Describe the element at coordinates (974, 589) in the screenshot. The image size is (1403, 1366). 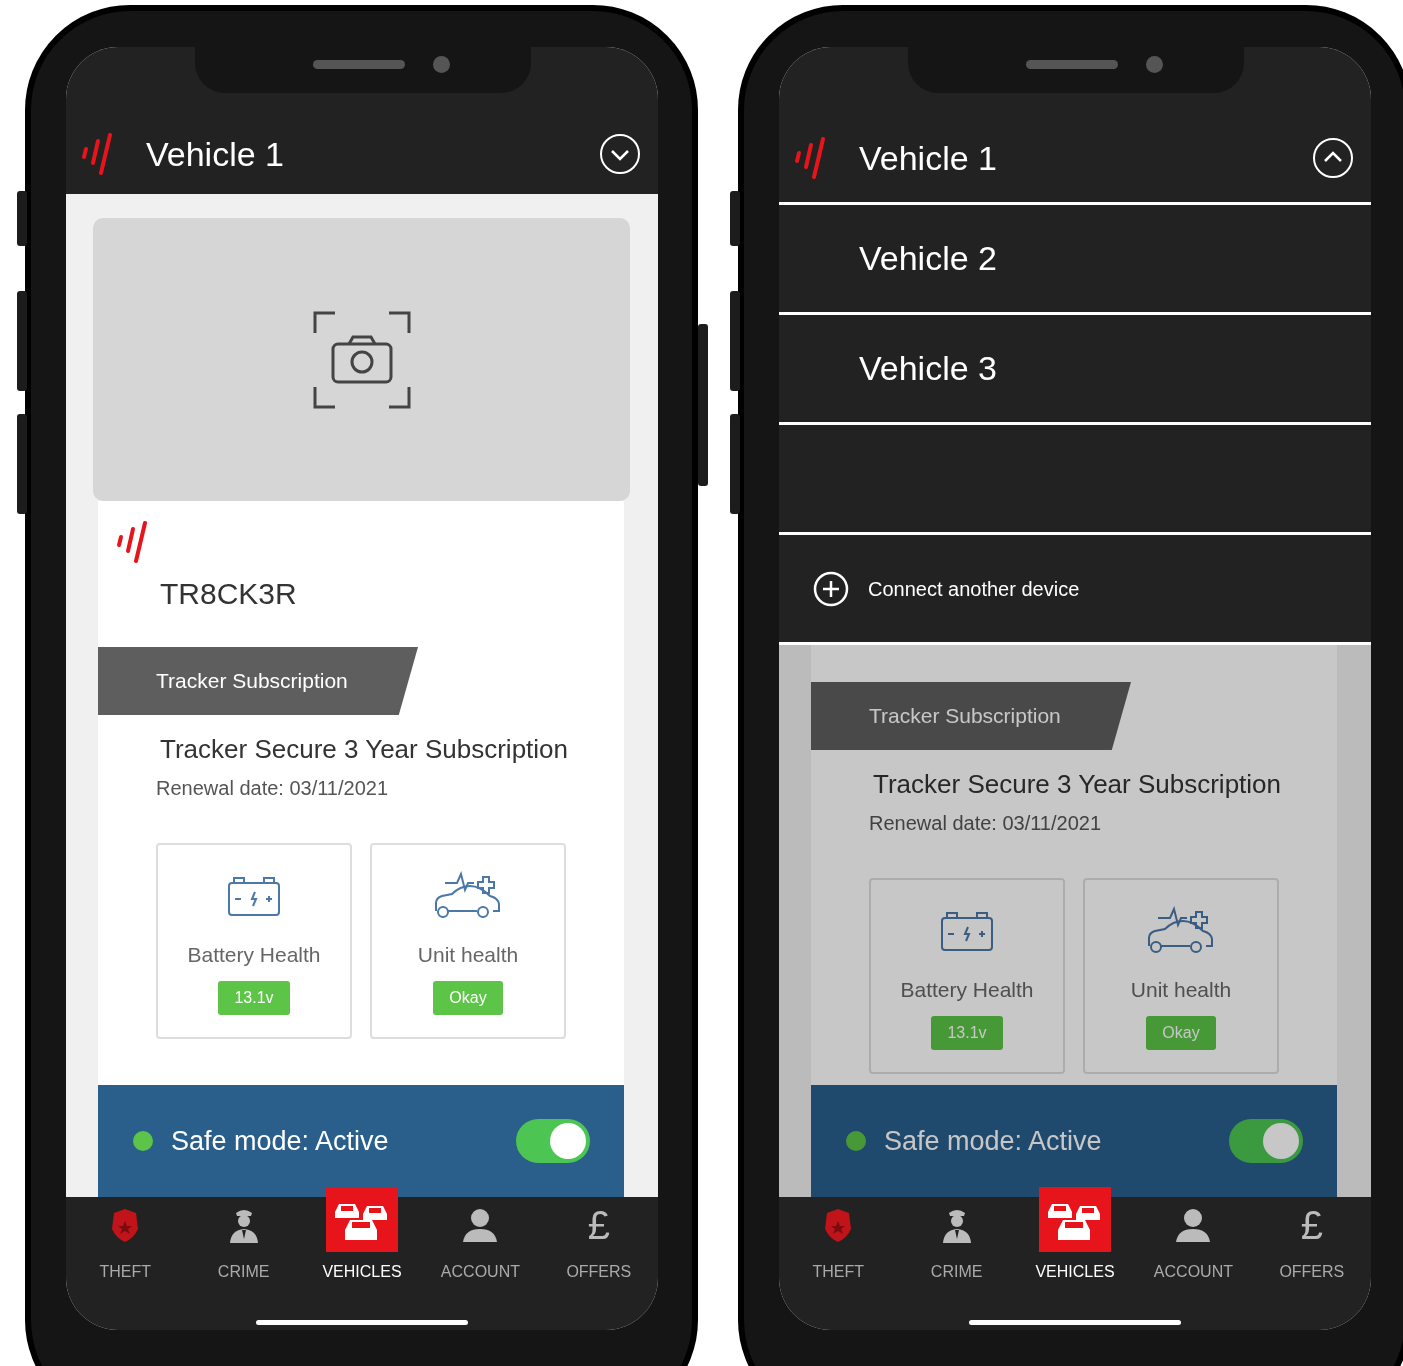
I see `connect-device-label: Connect another device` at that location.